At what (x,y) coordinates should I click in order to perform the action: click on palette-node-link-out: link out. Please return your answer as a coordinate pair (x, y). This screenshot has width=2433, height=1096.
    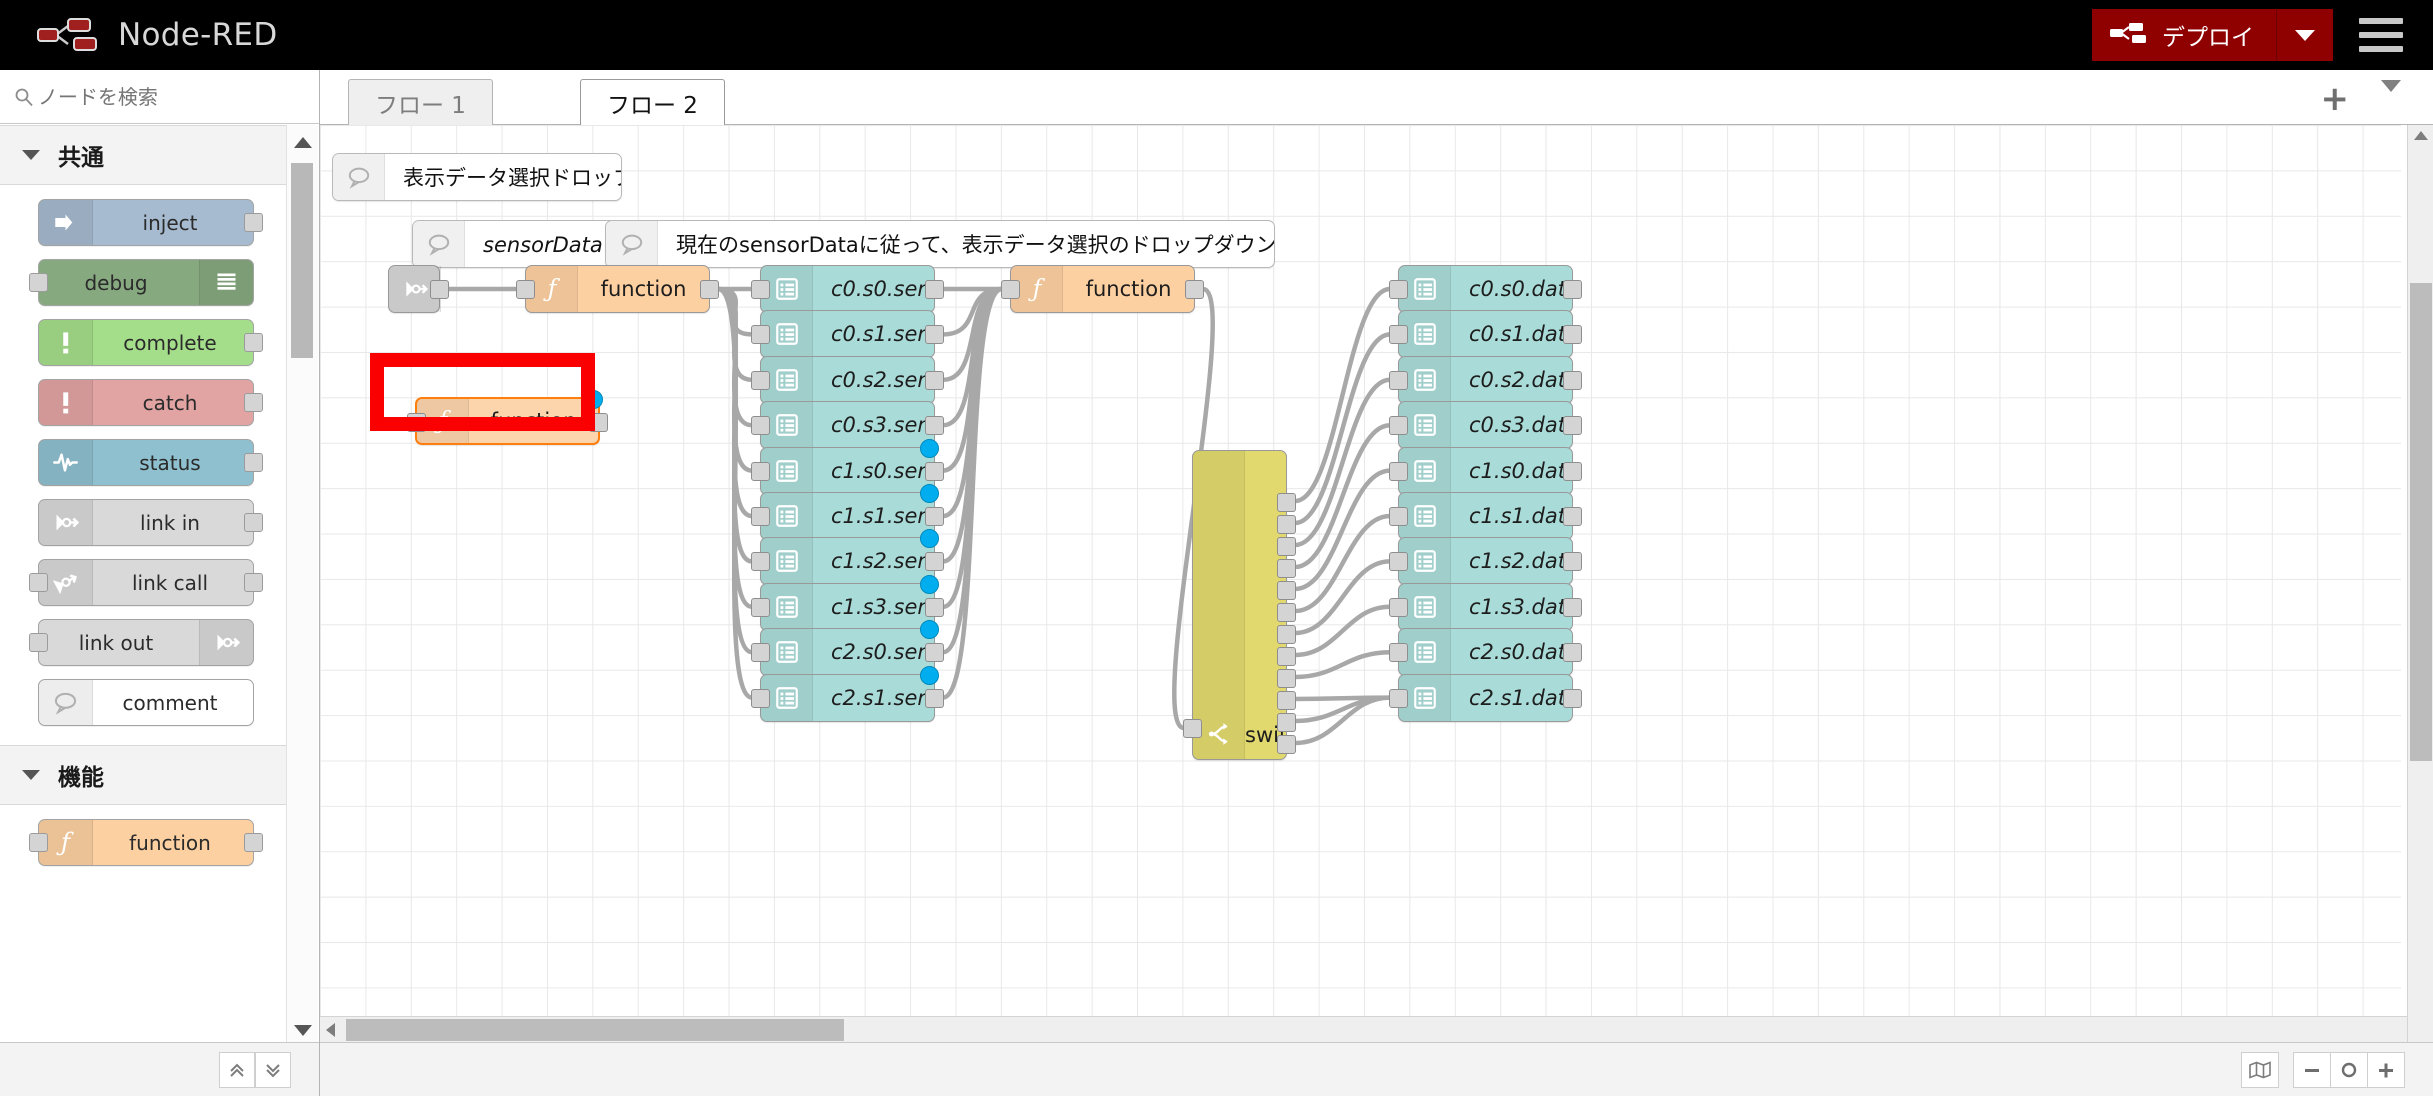
    Looking at the image, I should click on (141, 642).